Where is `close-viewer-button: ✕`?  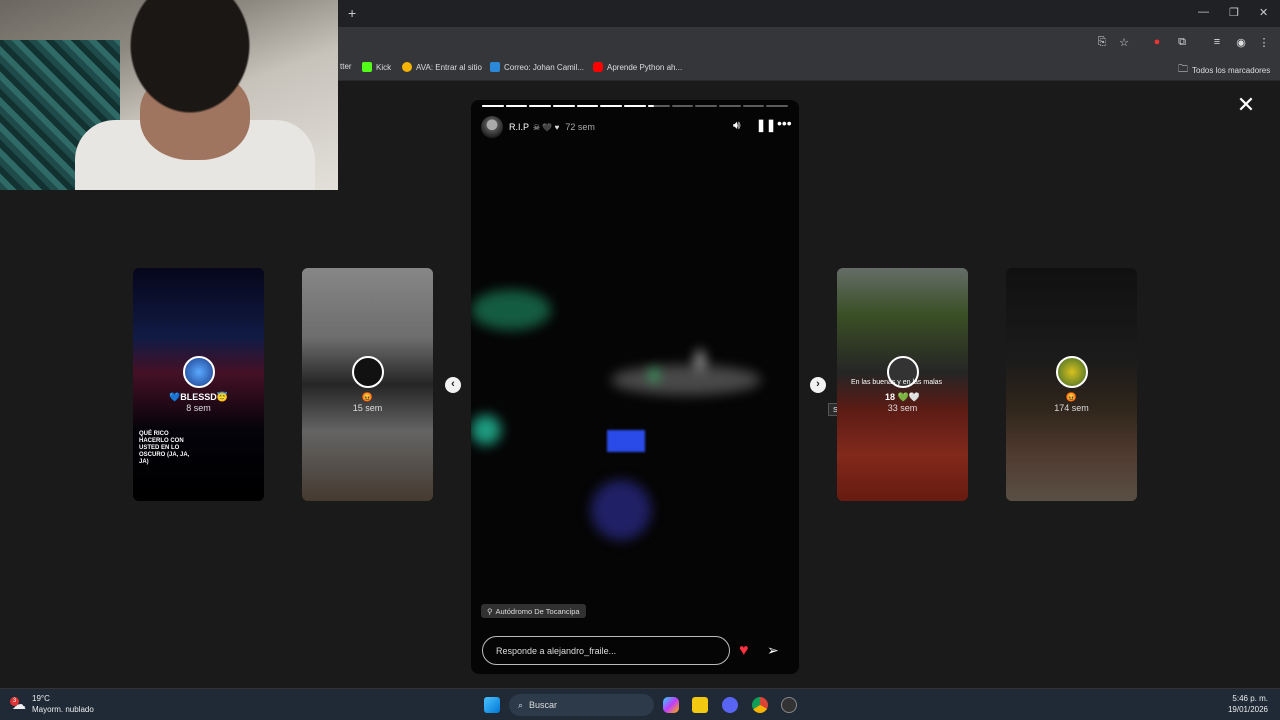
close-viewer-button: ✕ is located at coordinates (1246, 105).